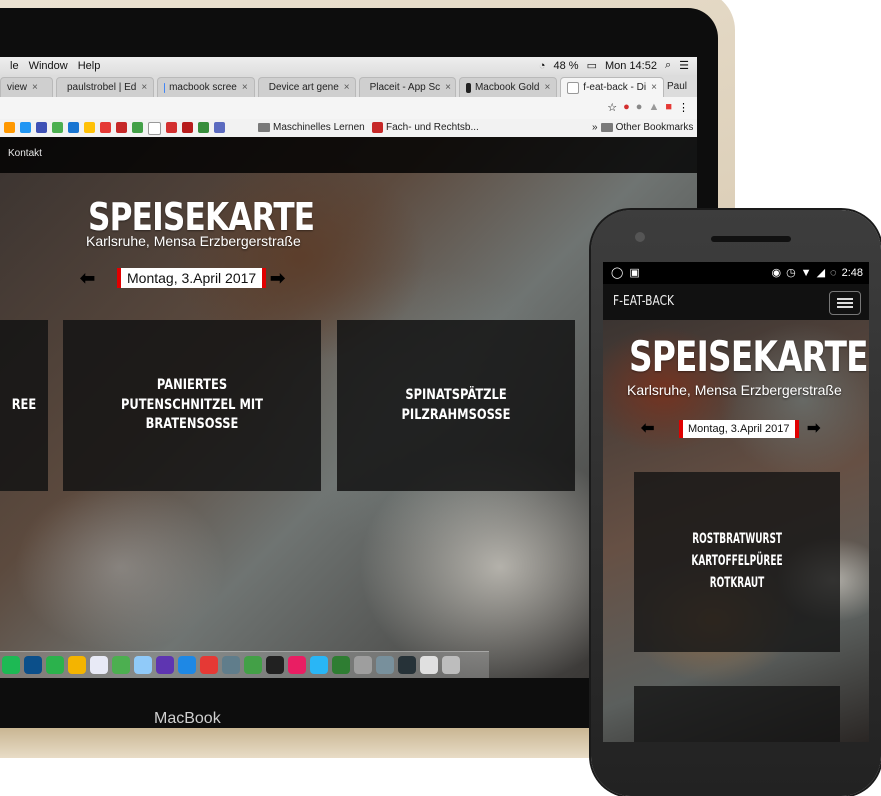 The height and width of the screenshot is (796, 881). What do you see at coordinates (73, 127) in the screenshot?
I see `dropbox-icon` at bounding box center [73, 127].